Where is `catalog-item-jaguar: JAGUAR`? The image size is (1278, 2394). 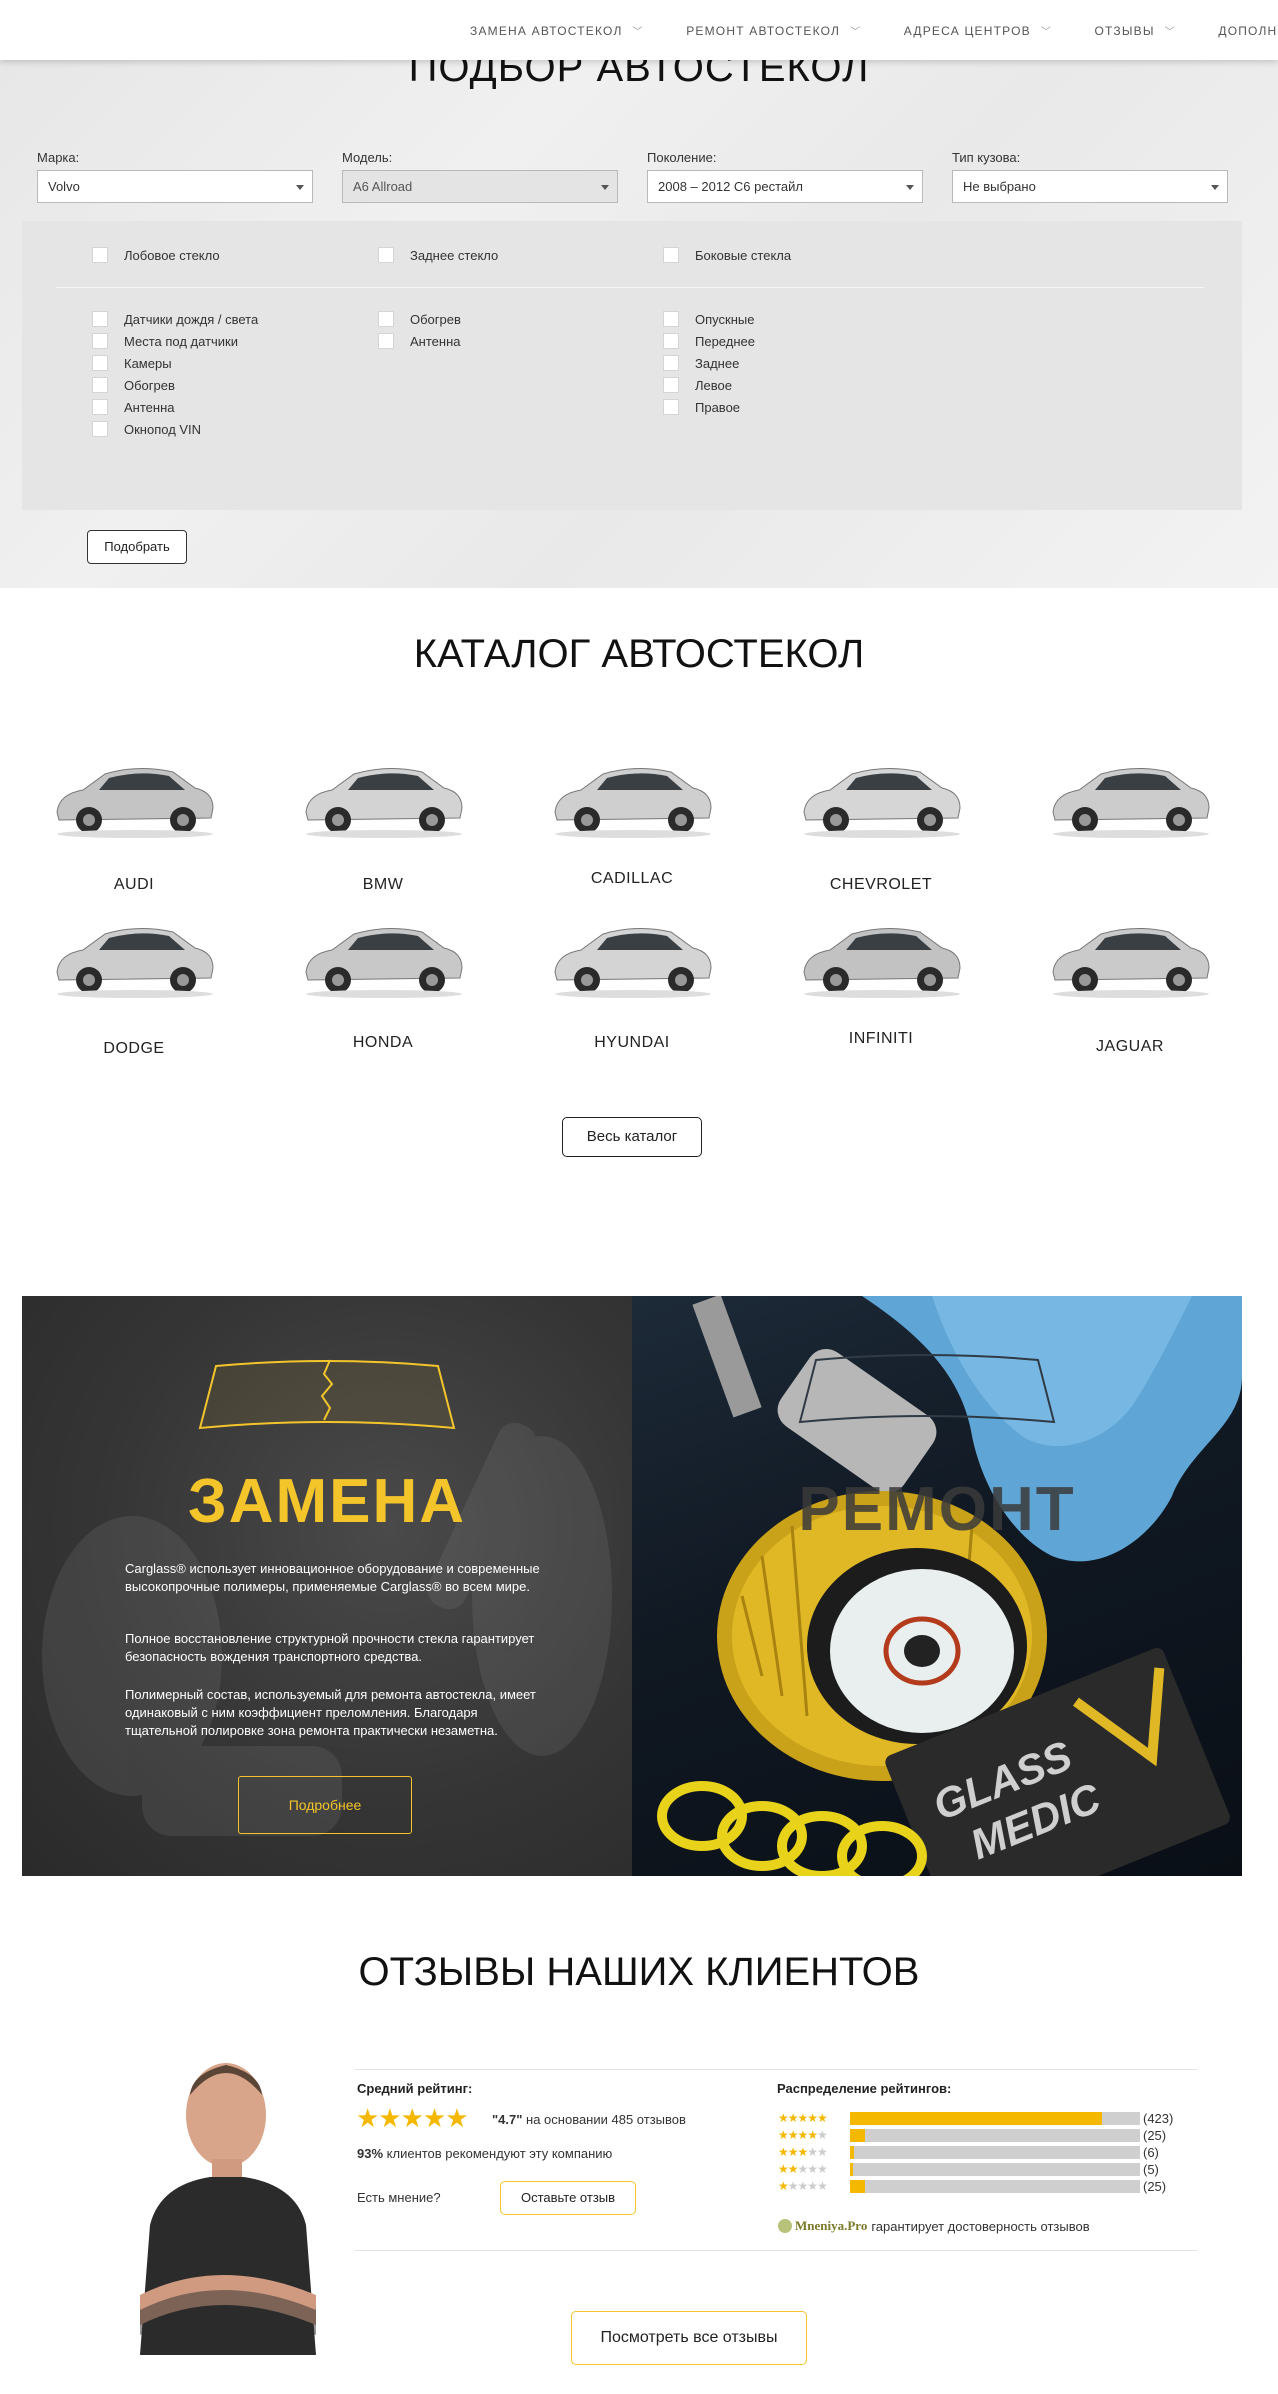 catalog-item-jaguar: JAGUAR is located at coordinates (1130, 987).